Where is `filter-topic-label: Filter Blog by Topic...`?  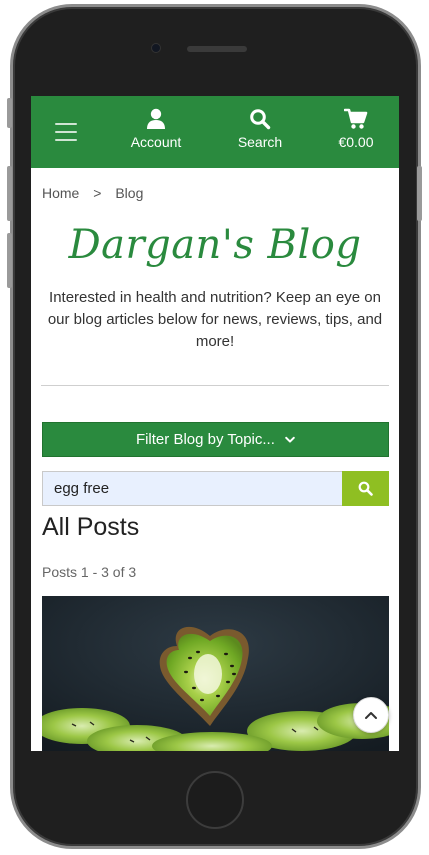 filter-topic-label: Filter Blog by Topic... is located at coordinates (205, 439).